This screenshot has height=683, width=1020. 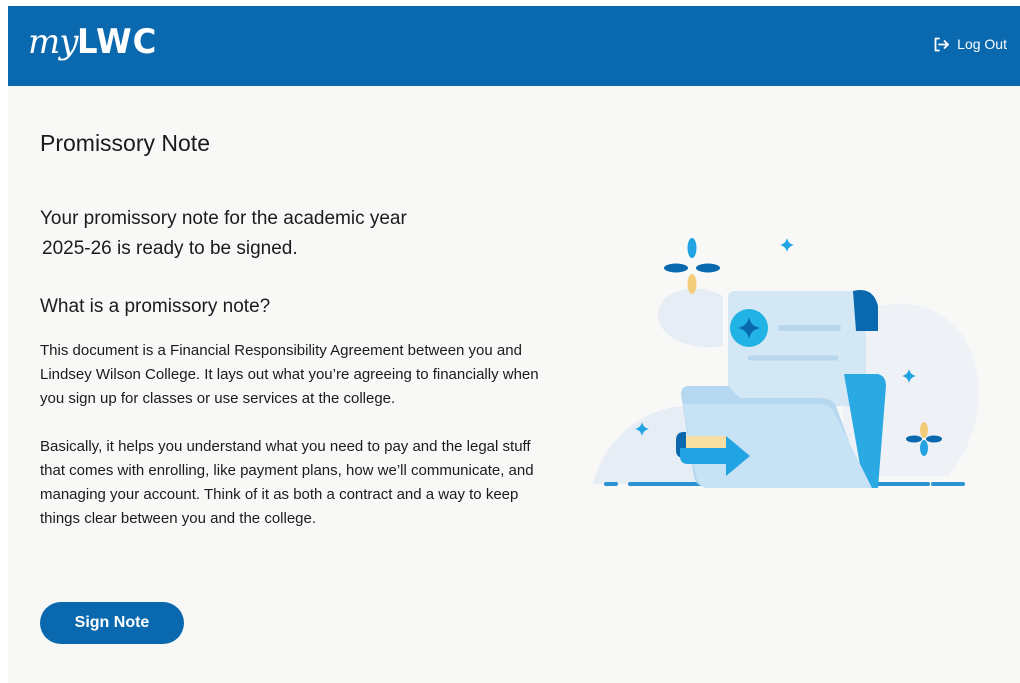 I want to click on section-heading: What is a promissory note?, so click(x=155, y=306).